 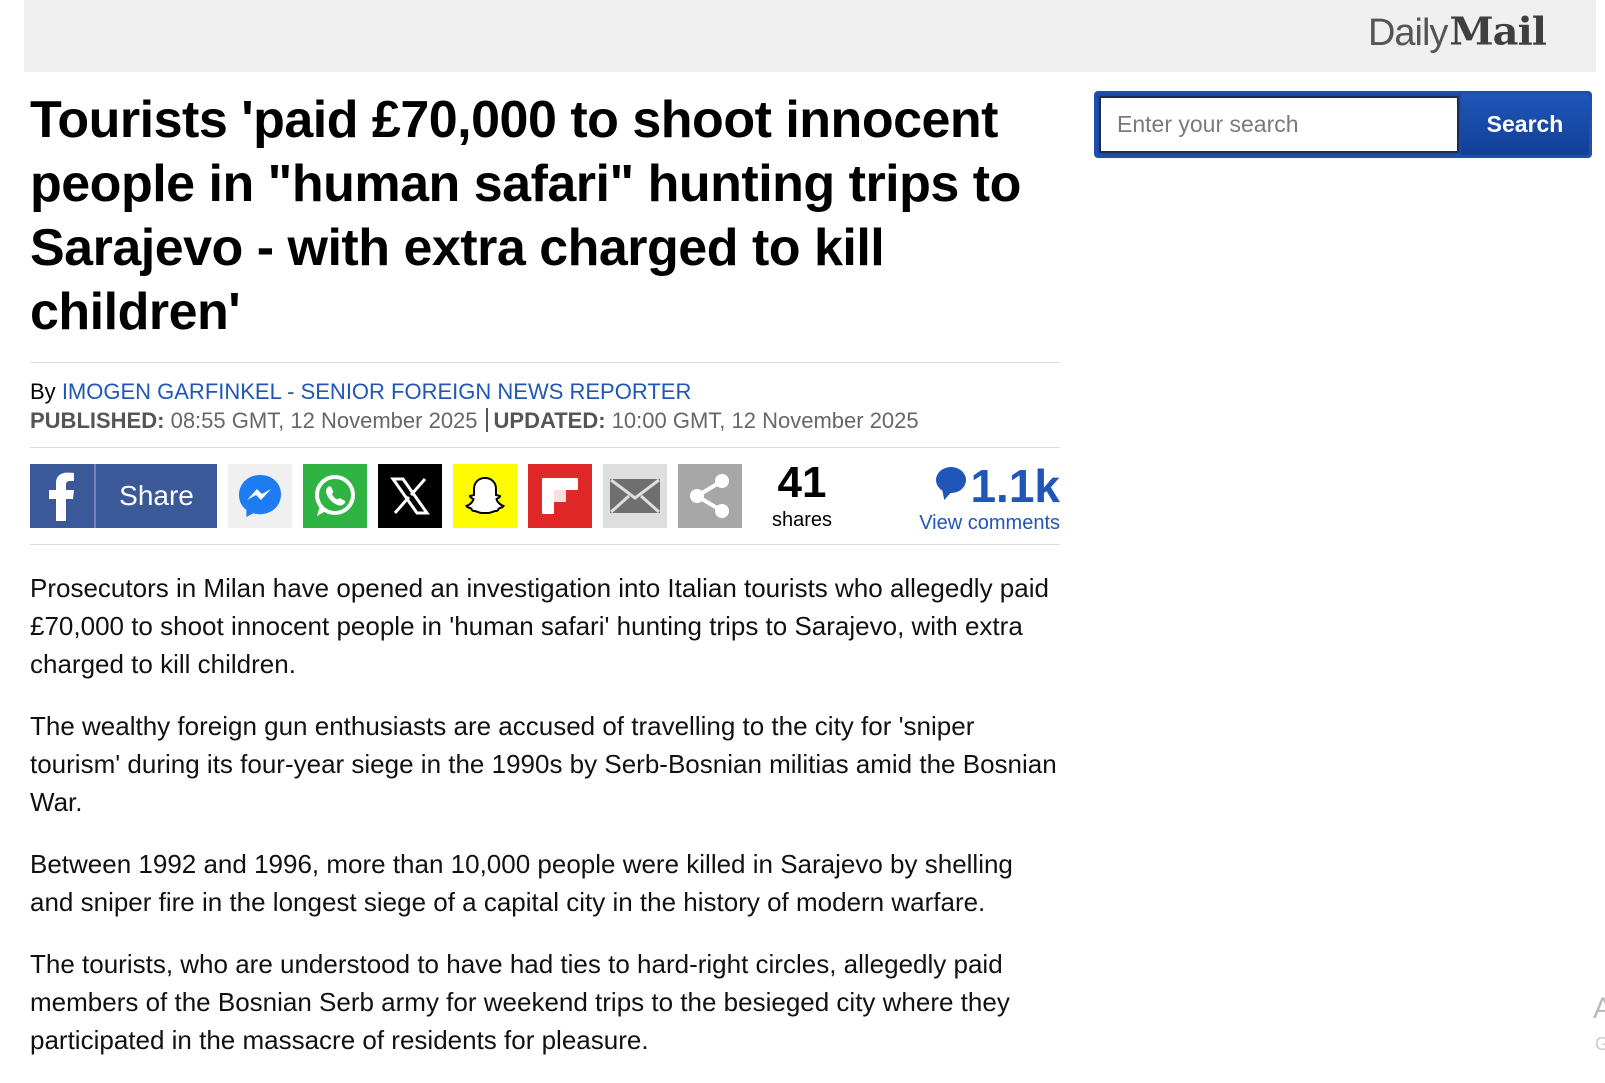 I want to click on messenger-icon, so click(x=260, y=496).